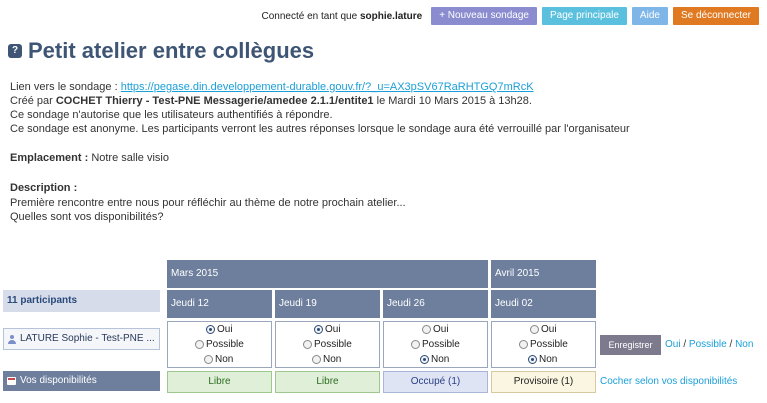  I want to click on choice-cell-jeudi-26: Oui Possible Non, so click(435, 344).